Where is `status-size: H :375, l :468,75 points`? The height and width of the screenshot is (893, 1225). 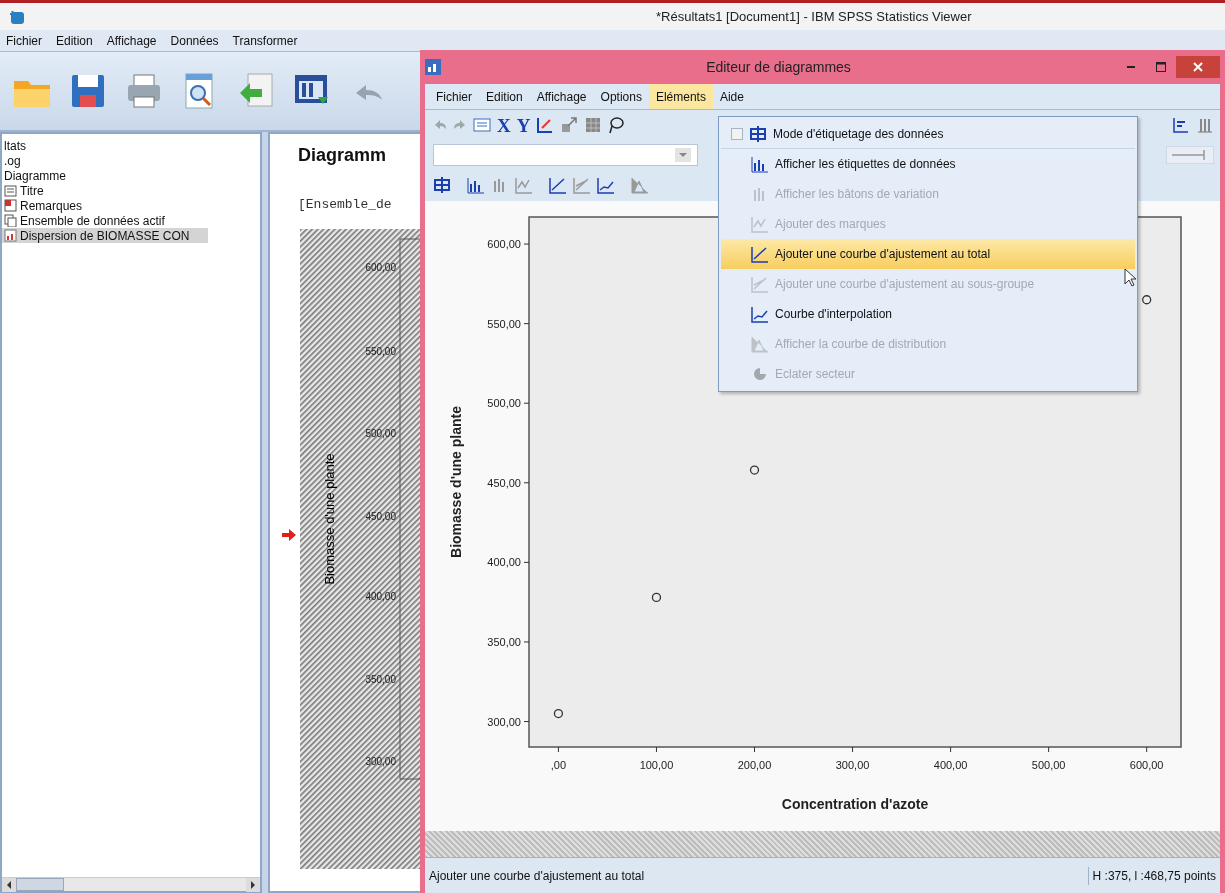
status-size: H :375, l :468,75 points is located at coordinates (1153, 875).